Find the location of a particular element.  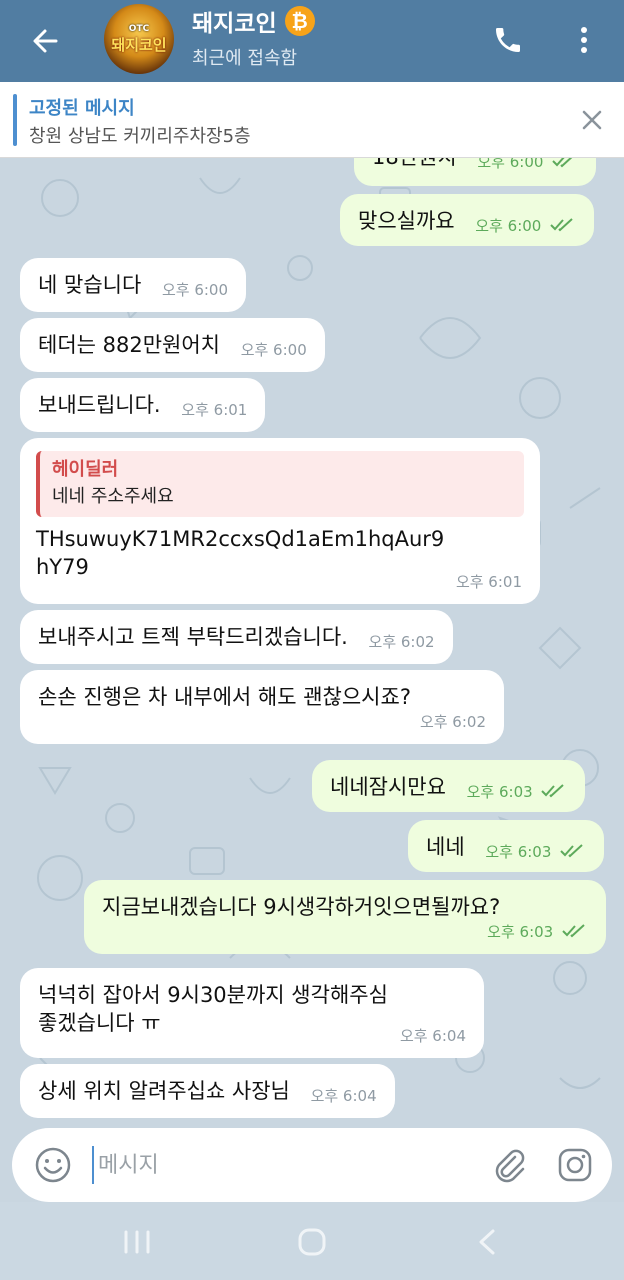

message-bubble-incoming: 손손 진행은 차 내부에서 해도 괜찮으시죠? 오후 6:02 is located at coordinates (262, 707).